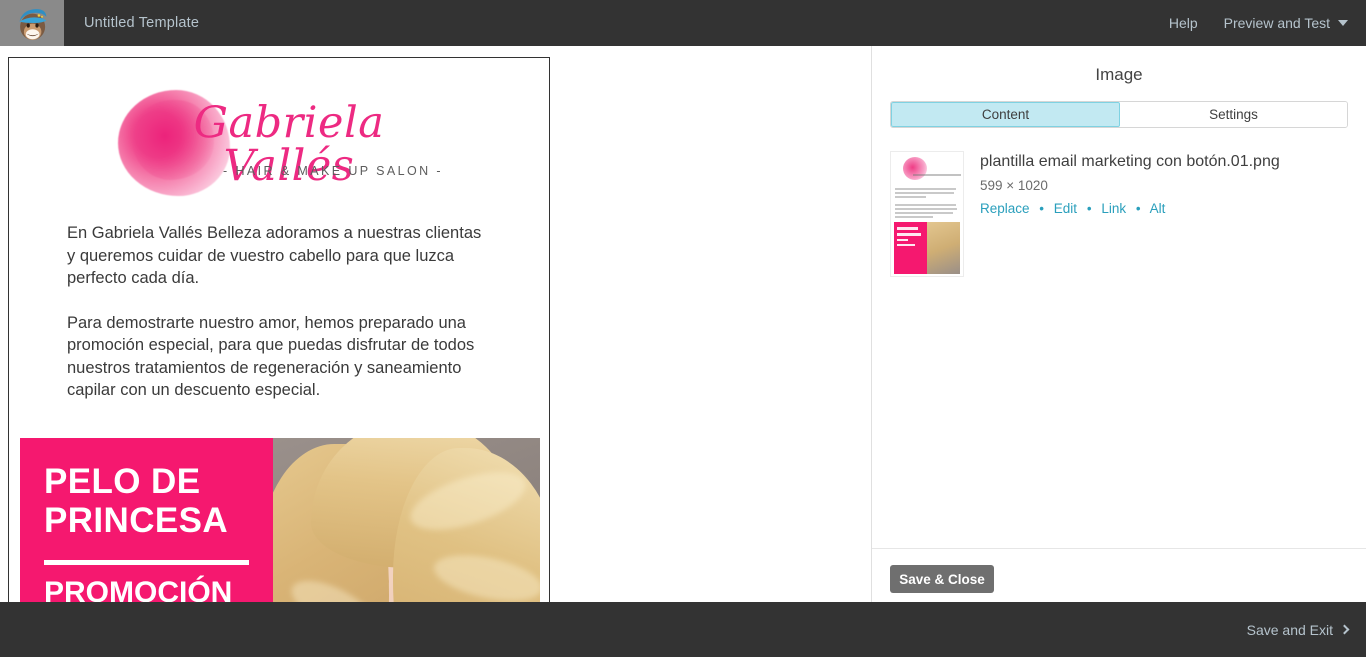 Image resolution: width=1366 pixels, height=657 pixels. Describe the element at coordinates (1065, 208) in the screenshot. I see `edit-link: Edit` at that location.